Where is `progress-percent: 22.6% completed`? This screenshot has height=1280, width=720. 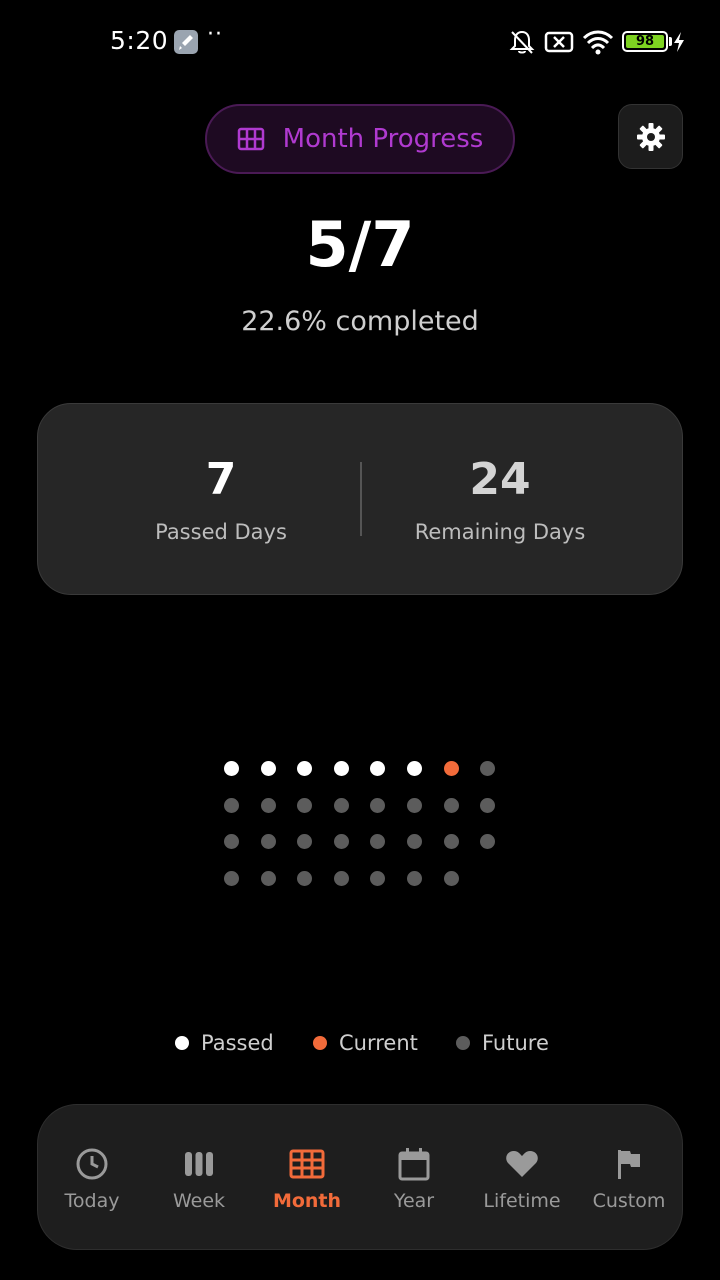
progress-percent: 22.6% completed is located at coordinates (360, 321).